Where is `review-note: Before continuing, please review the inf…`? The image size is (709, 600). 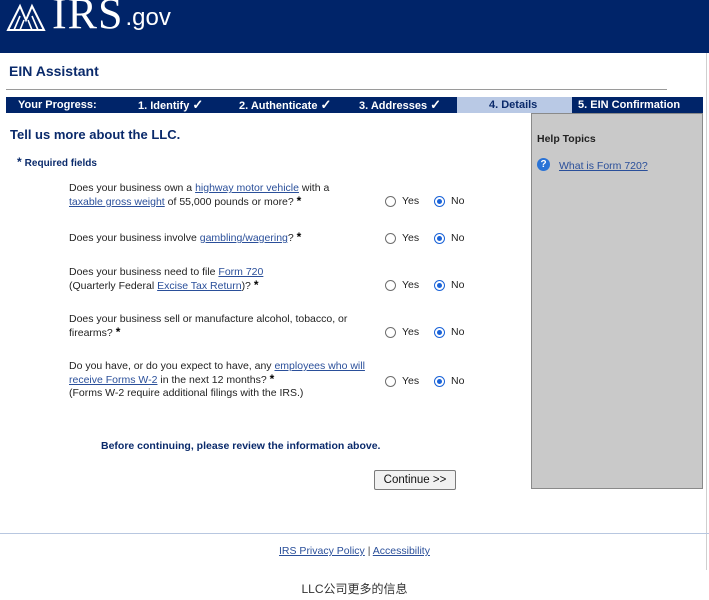
review-note: Before continuing, please review the inf… is located at coordinates (241, 446).